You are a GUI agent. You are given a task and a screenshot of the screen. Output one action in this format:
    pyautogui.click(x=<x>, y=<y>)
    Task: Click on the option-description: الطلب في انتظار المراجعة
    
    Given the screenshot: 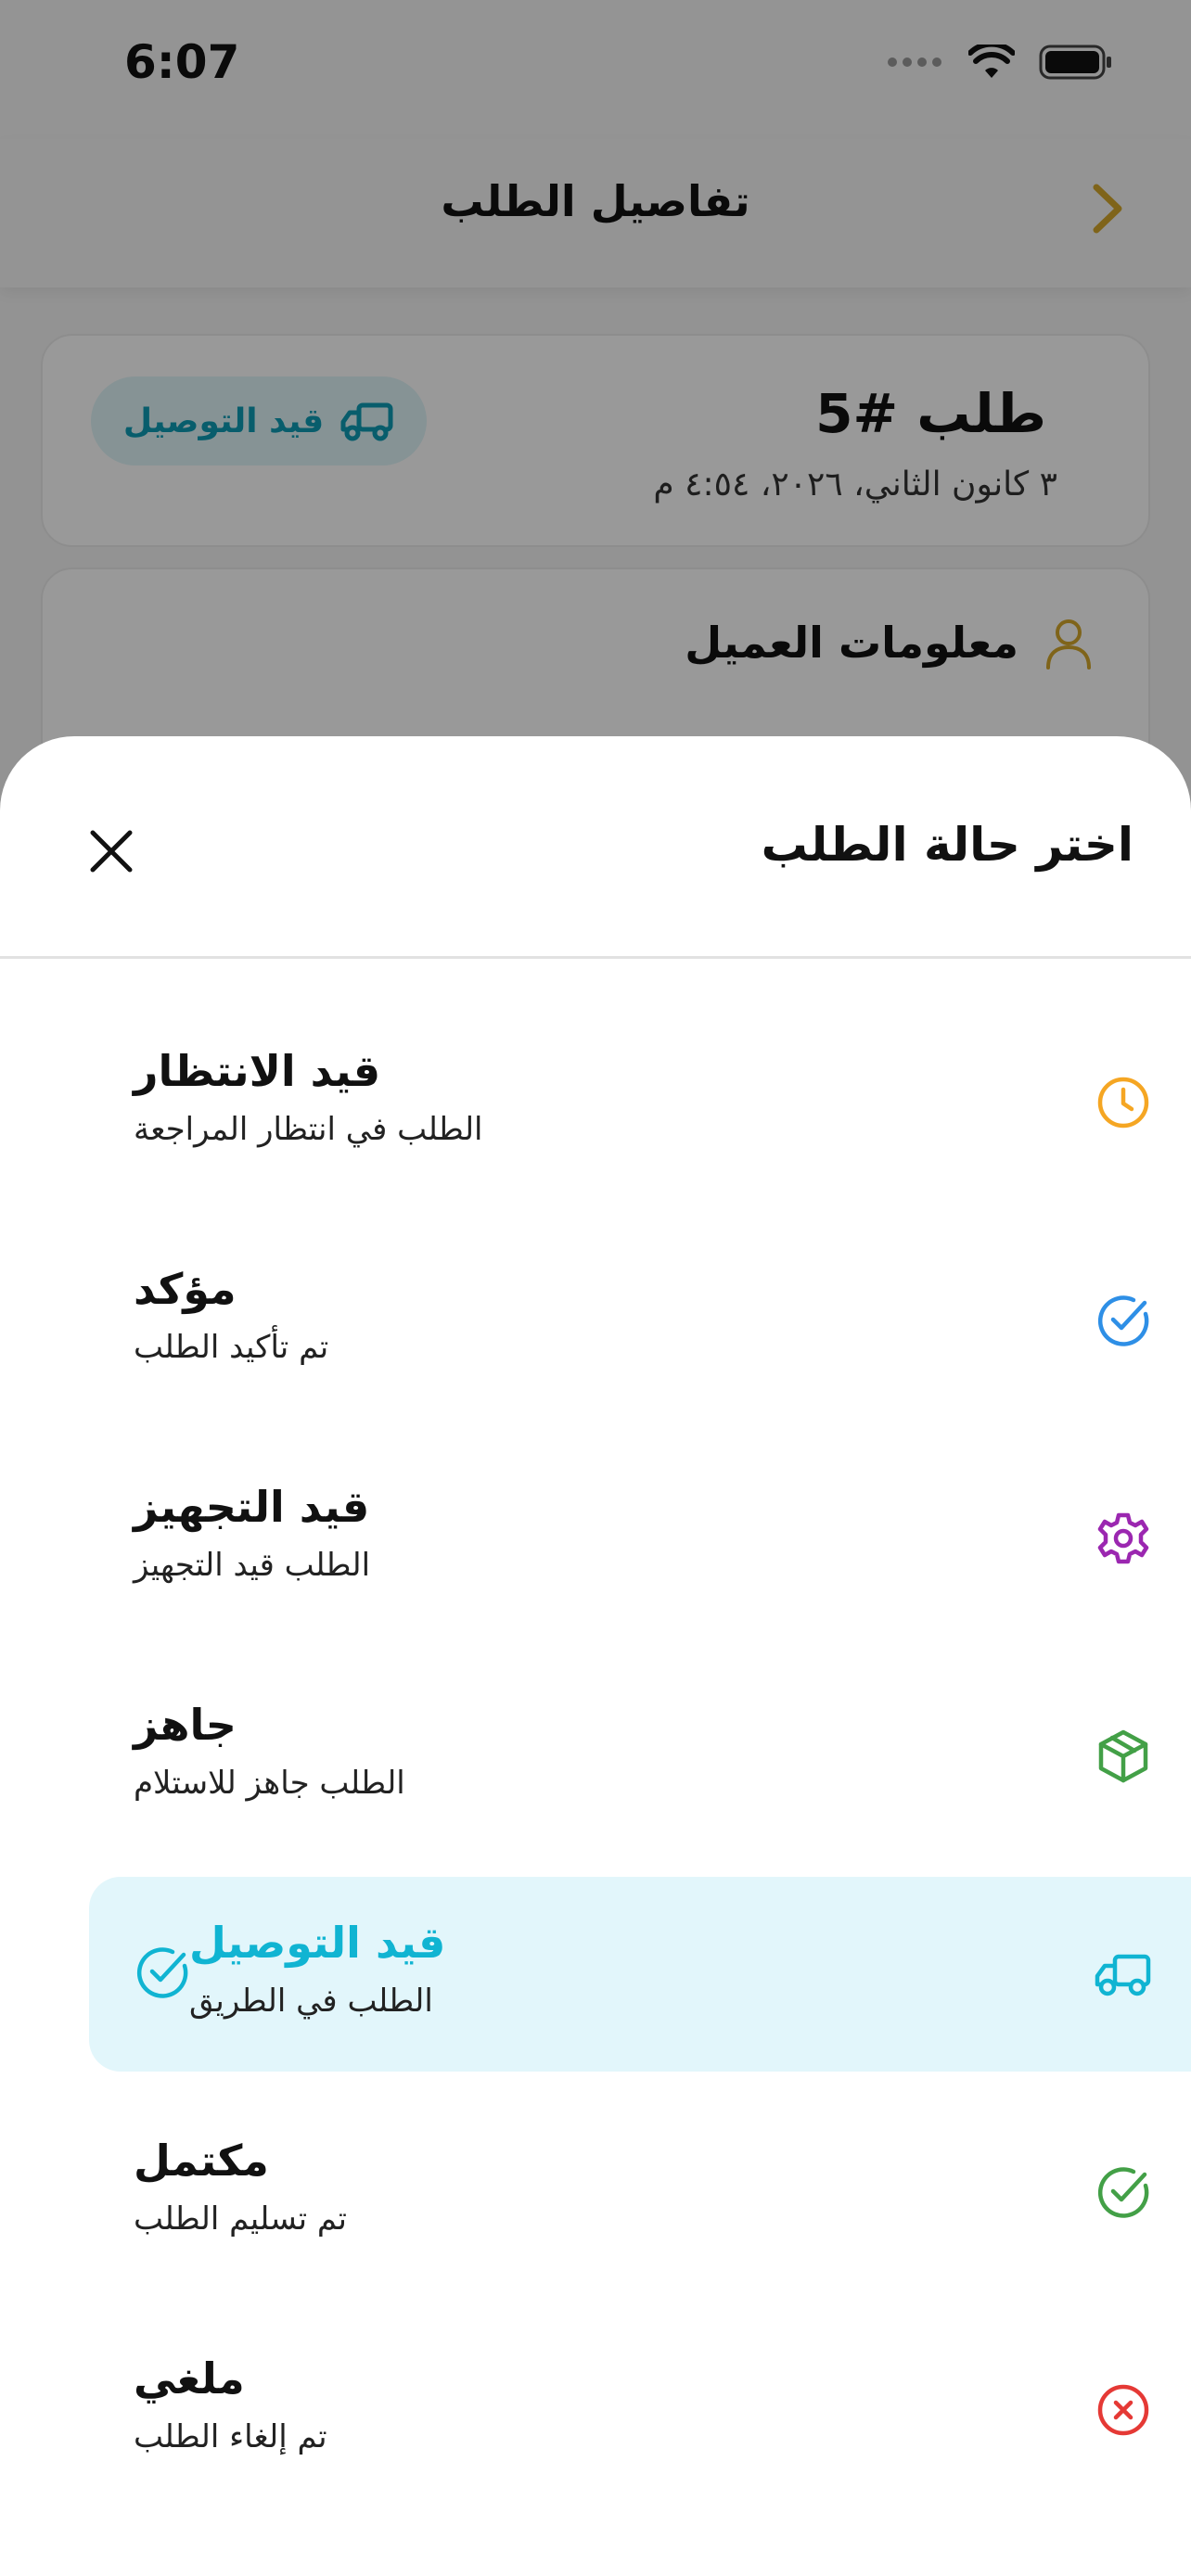 What is the action you would take?
    pyautogui.click(x=308, y=1129)
    